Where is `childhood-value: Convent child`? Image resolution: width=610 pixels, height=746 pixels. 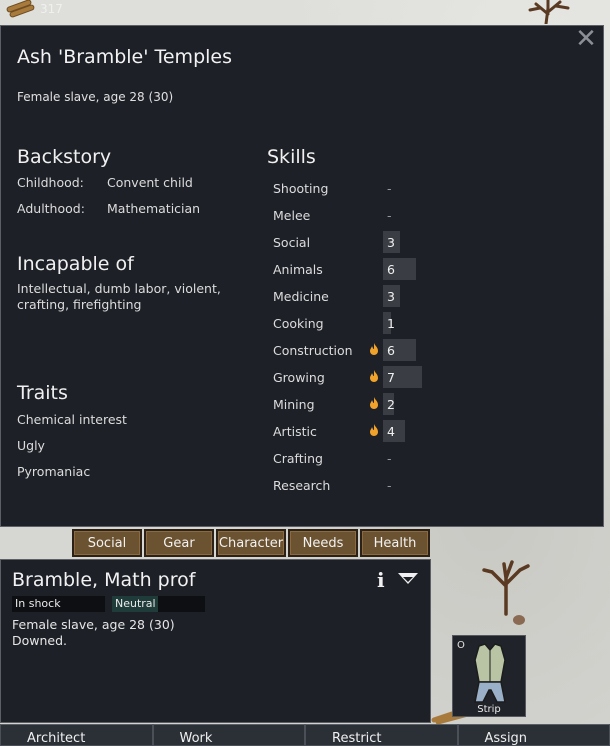
childhood-value: Convent child is located at coordinates (150, 182).